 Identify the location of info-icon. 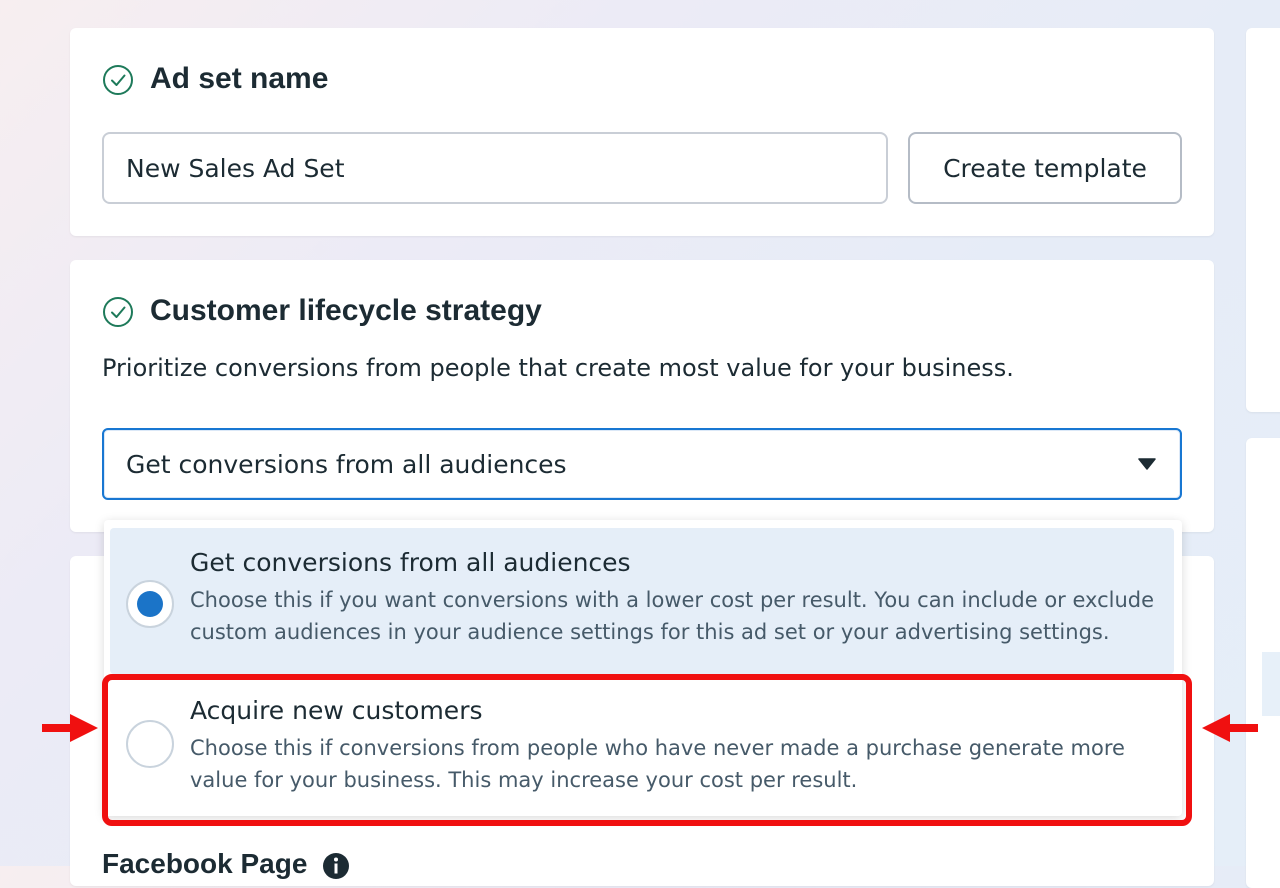
(336, 866).